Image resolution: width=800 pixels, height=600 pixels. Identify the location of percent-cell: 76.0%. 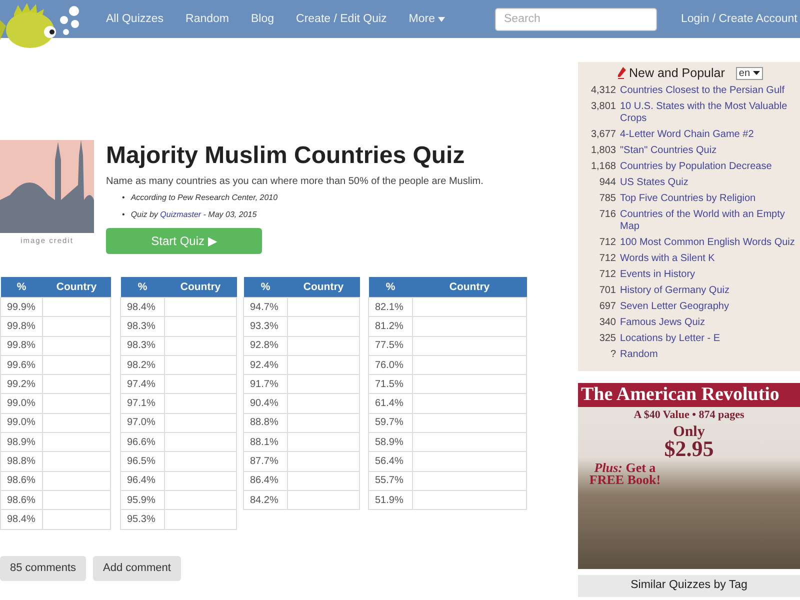
(390, 365).